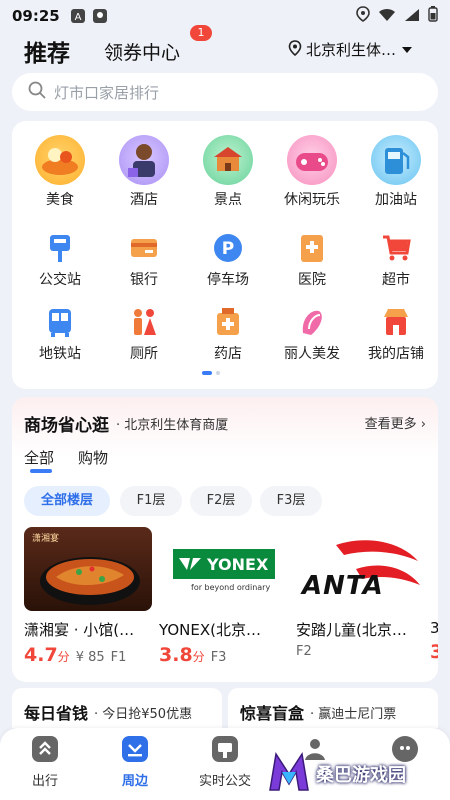 This screenshot has height=800, width=450. I want to click on floor-chip-all: 全部楼层, so click(67, 501).